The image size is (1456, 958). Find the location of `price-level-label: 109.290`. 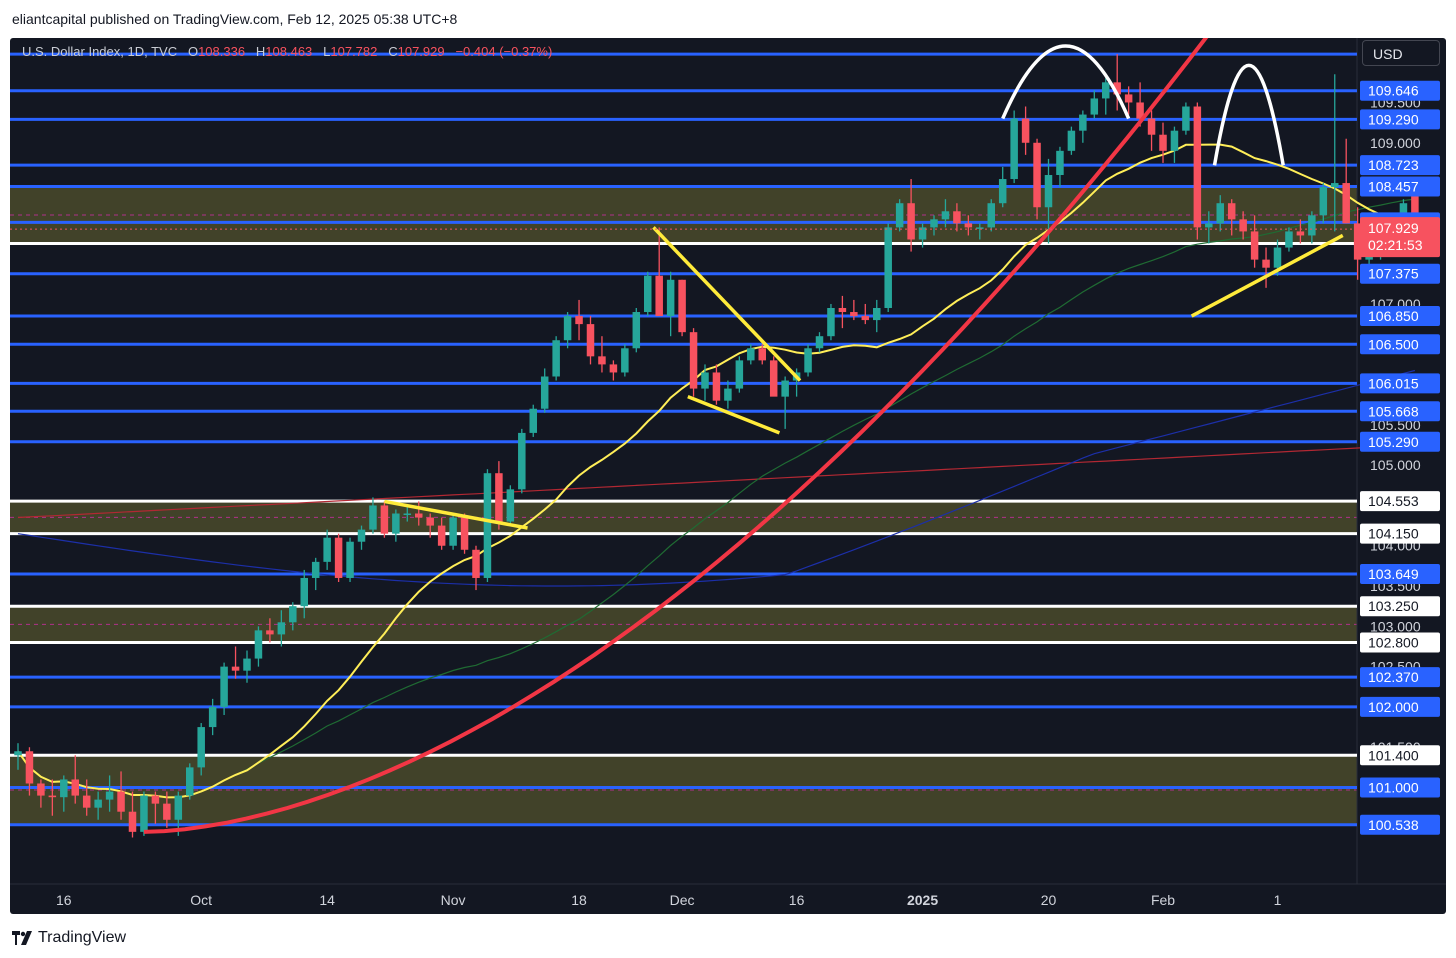

price-level-label: 109.290 is located at coordinates (1393, 119).